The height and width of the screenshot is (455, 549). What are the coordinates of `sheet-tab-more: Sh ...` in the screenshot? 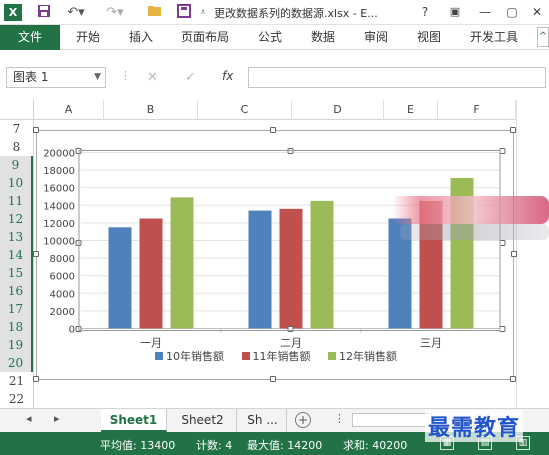 It's located at (263, 420).